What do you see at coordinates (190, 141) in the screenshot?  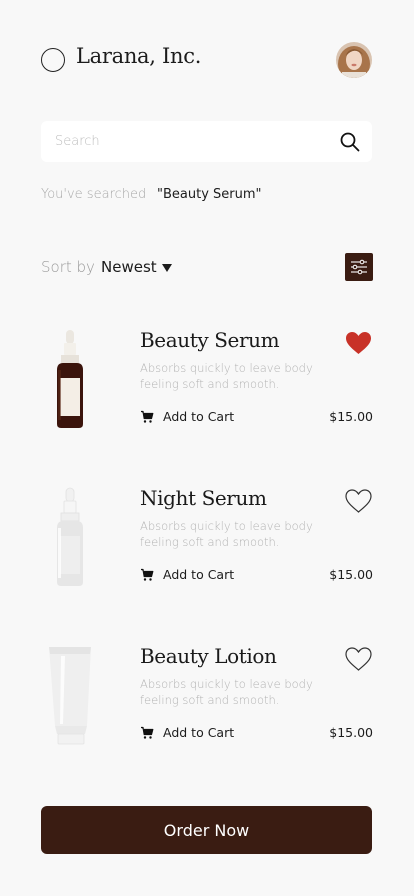 I see `search-input` at bounding box center [190, 141].